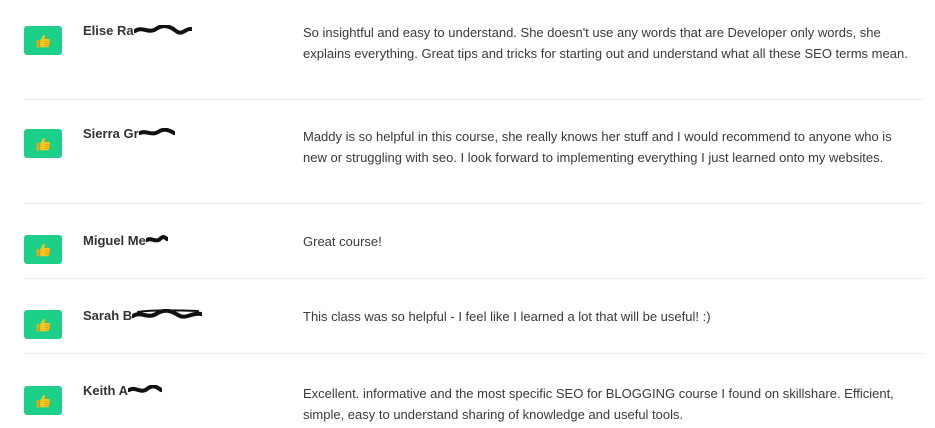 The width and height of the screenshot is (935, 428). Describe the element at coordinates (125, 240) in the screenshot. I see `reviewer-name: Miguel Me` at that location.